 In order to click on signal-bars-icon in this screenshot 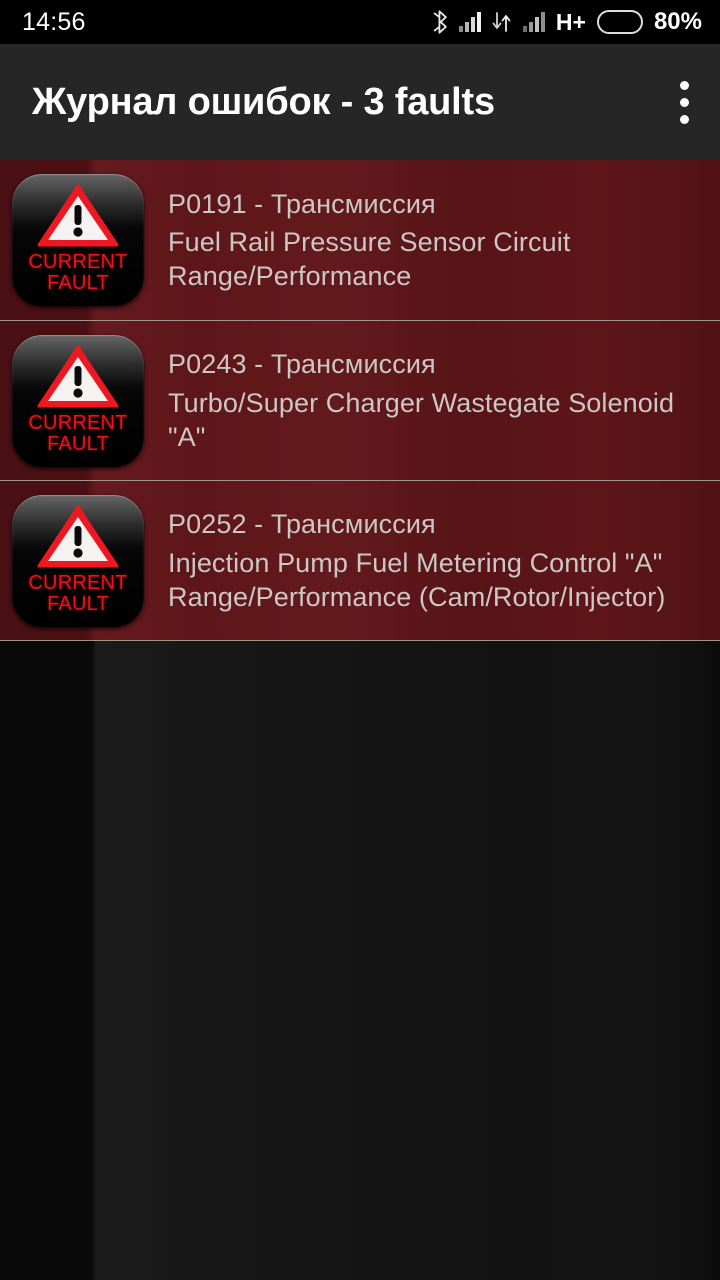, I will do `click(469, 22)`.